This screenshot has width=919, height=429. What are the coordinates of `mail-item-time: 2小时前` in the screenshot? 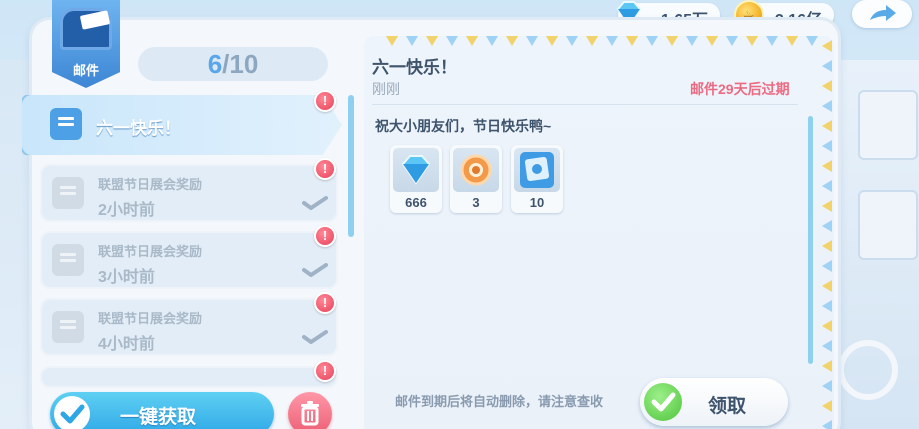 It's located at (126, 210).